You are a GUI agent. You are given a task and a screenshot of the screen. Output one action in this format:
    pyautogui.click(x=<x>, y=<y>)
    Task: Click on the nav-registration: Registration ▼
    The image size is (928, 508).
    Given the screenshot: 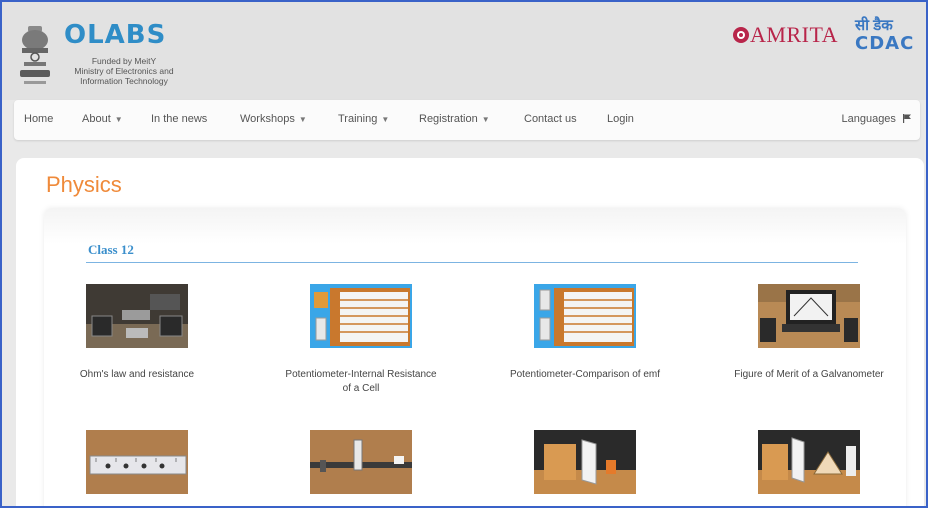 What is the action you would take?
    pyautogui.click(x=454, y=119)
    